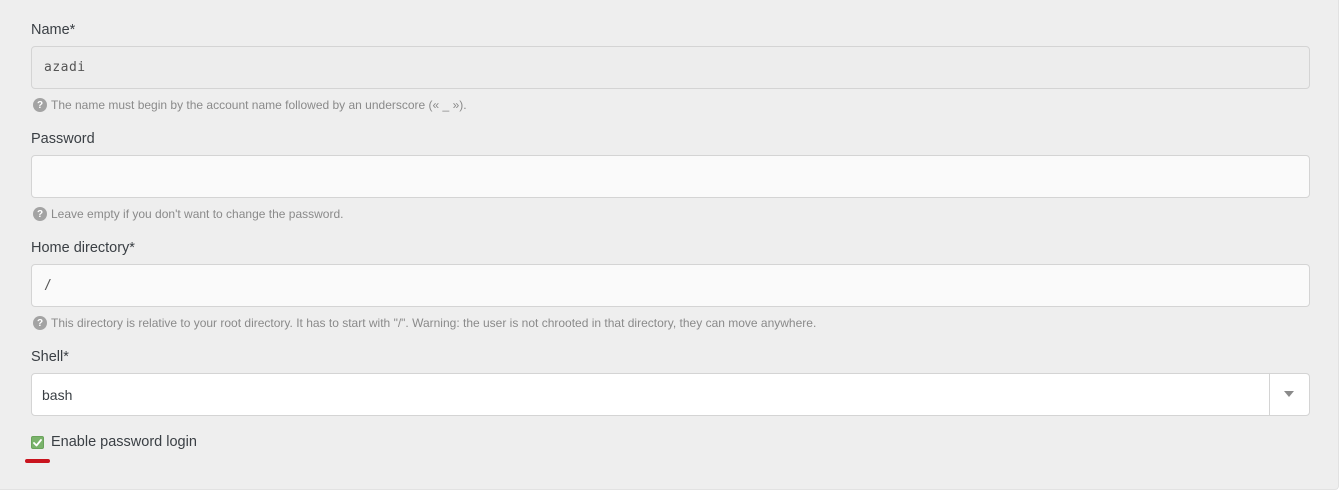 Image resolution: width=1340 pixels, height=491 pixels. Describe the element at coordinates (37, 461) in the screenshot. I see `annotation-underline` at that location.